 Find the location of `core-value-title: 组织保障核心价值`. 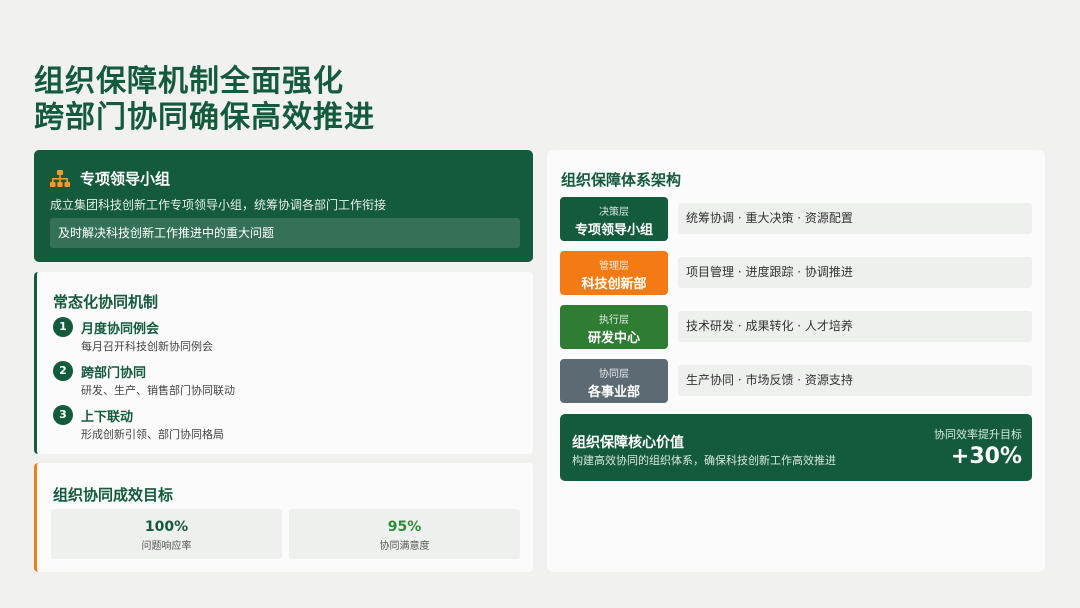

core-value-title: 组织保障核心价值 is located at coordinates (628, 443).